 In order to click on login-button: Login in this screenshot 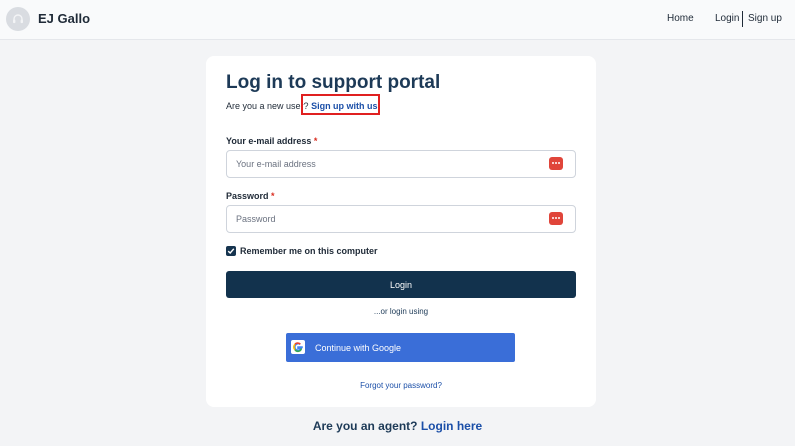, I will do `click(401, 284)`.